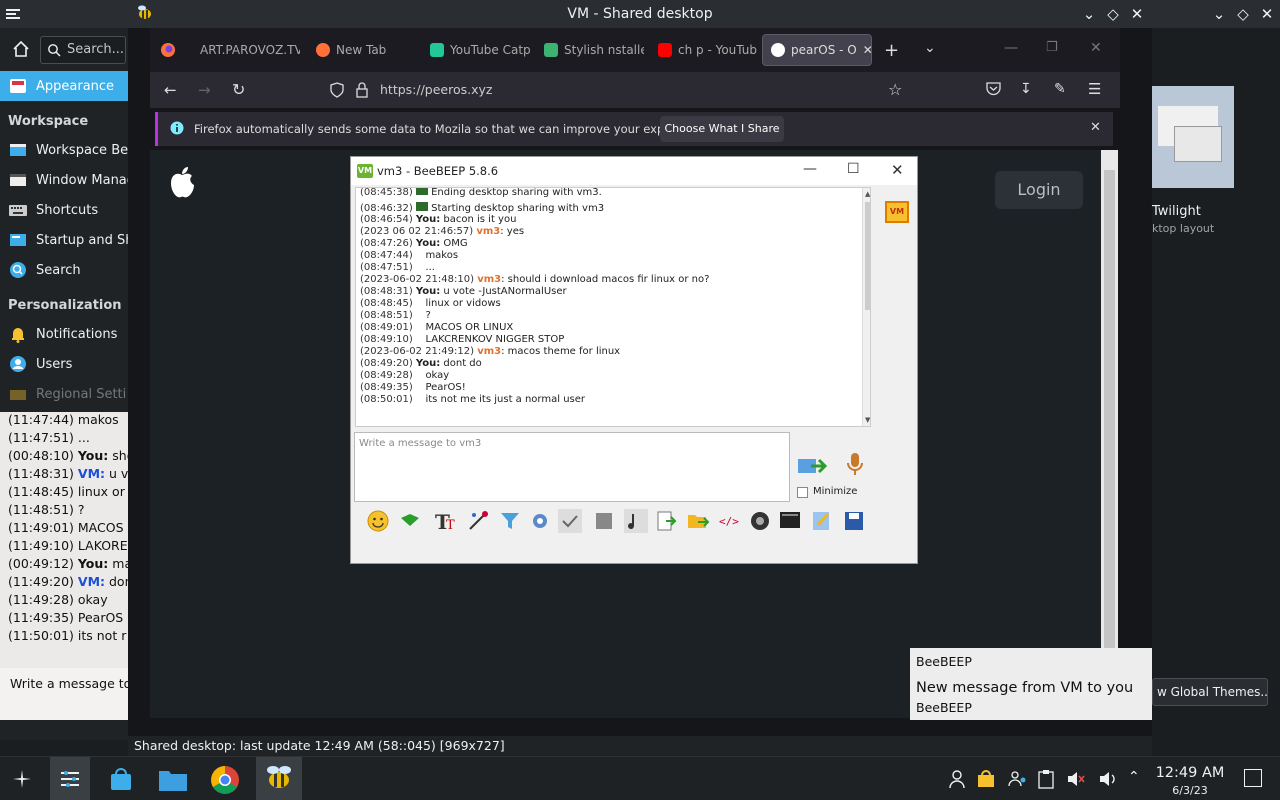  I want to click on send-file-icon, so click(666, 521).